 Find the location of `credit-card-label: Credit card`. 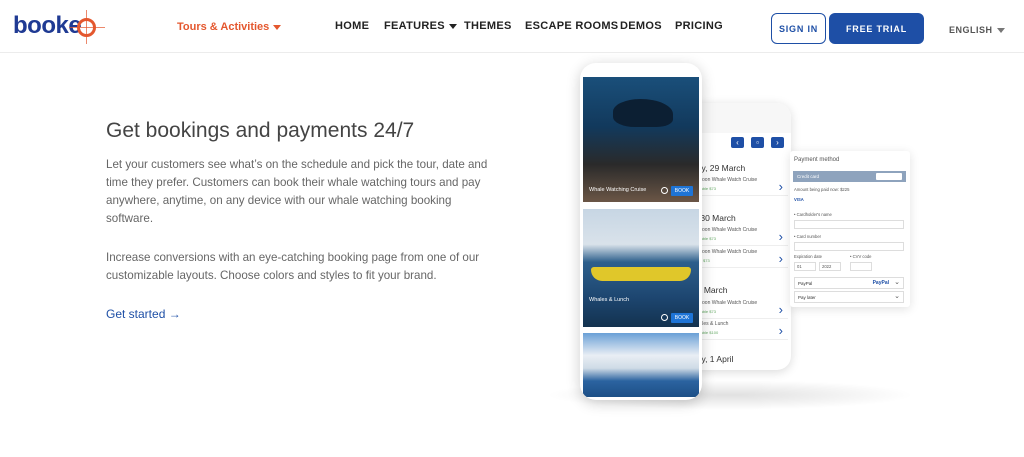

credit-card-label: Credit card is located at coordinates (808, 176).